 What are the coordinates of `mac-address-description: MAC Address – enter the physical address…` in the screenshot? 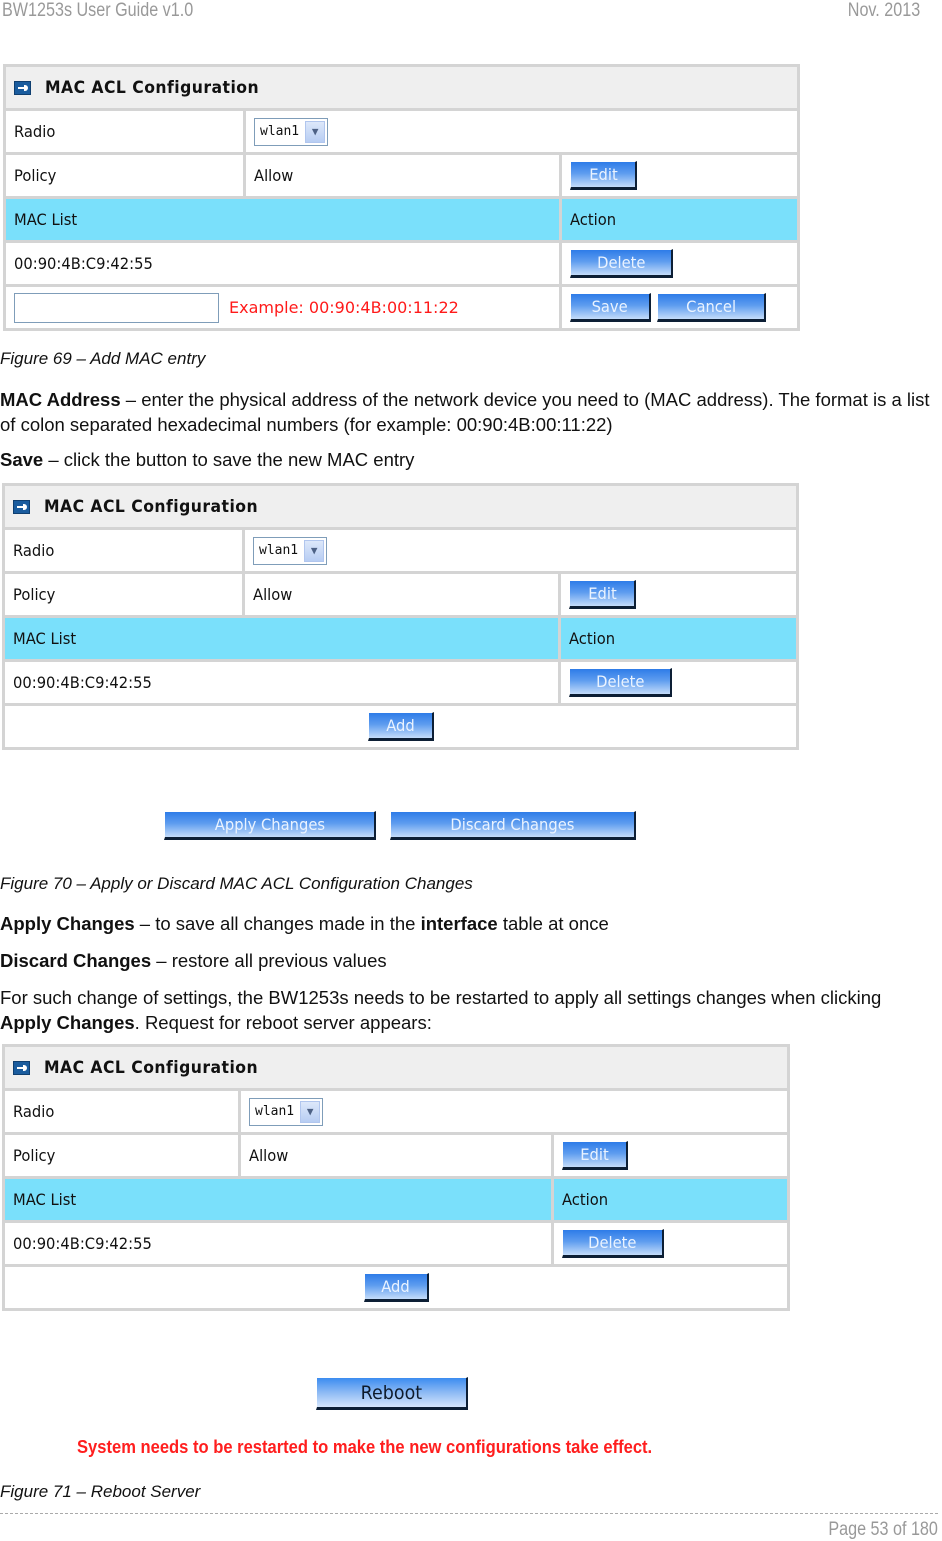 It's located at (465, 412).